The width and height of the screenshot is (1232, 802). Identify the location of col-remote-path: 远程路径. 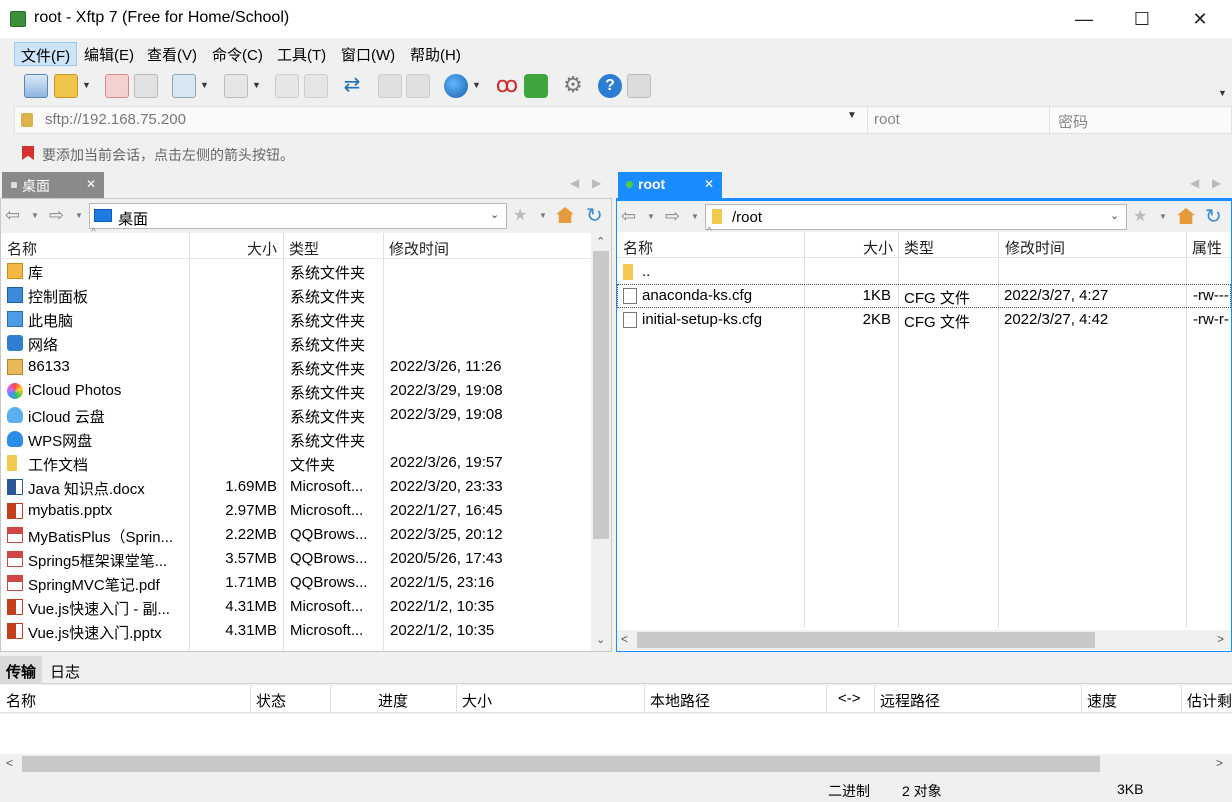
(910, 700).